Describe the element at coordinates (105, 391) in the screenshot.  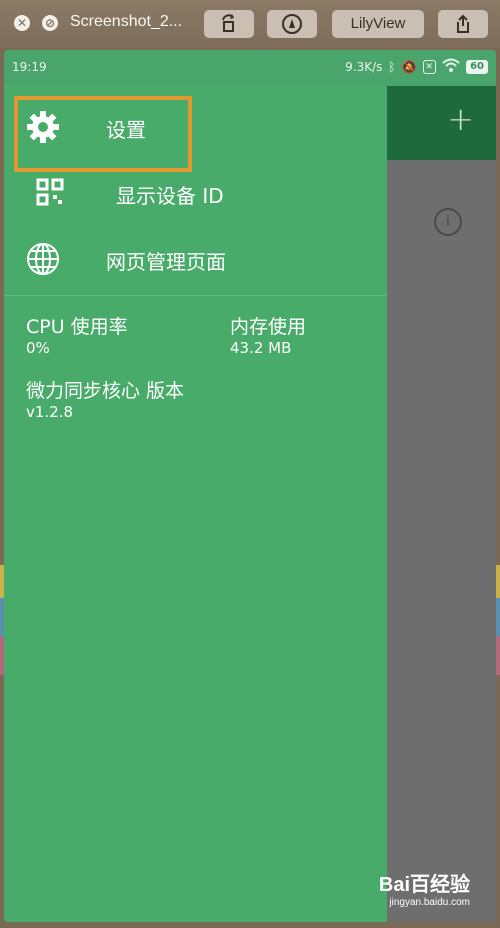
I see `core-version-label: 微力同步核心 版本` at that location.